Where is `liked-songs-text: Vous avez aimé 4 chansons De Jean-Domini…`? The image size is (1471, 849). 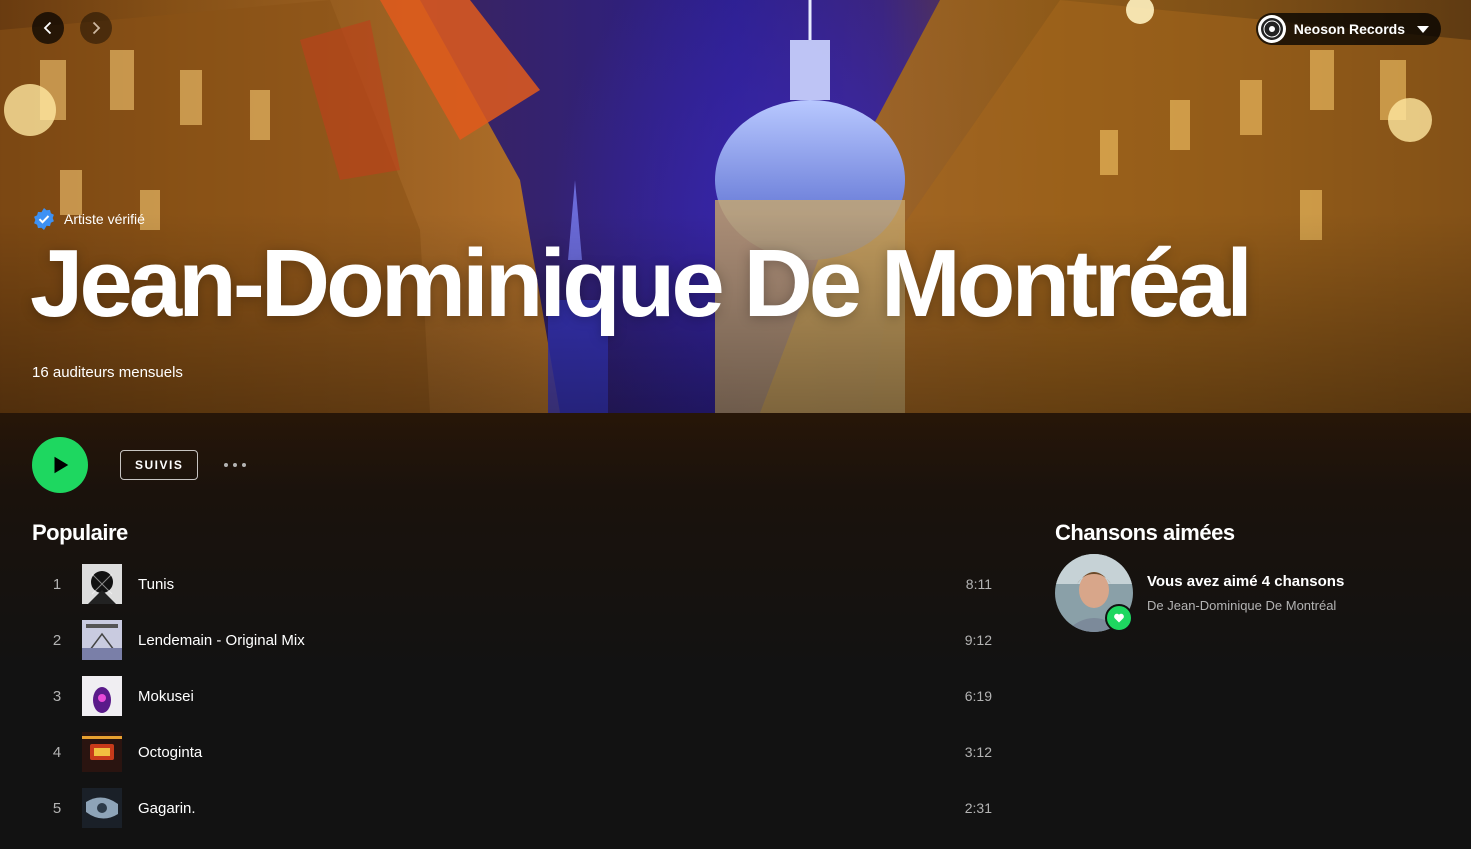 liked-songs-text: Vous avez aimé 4 chansons De Jean-Domini… is located at coordinates (1245, 593).